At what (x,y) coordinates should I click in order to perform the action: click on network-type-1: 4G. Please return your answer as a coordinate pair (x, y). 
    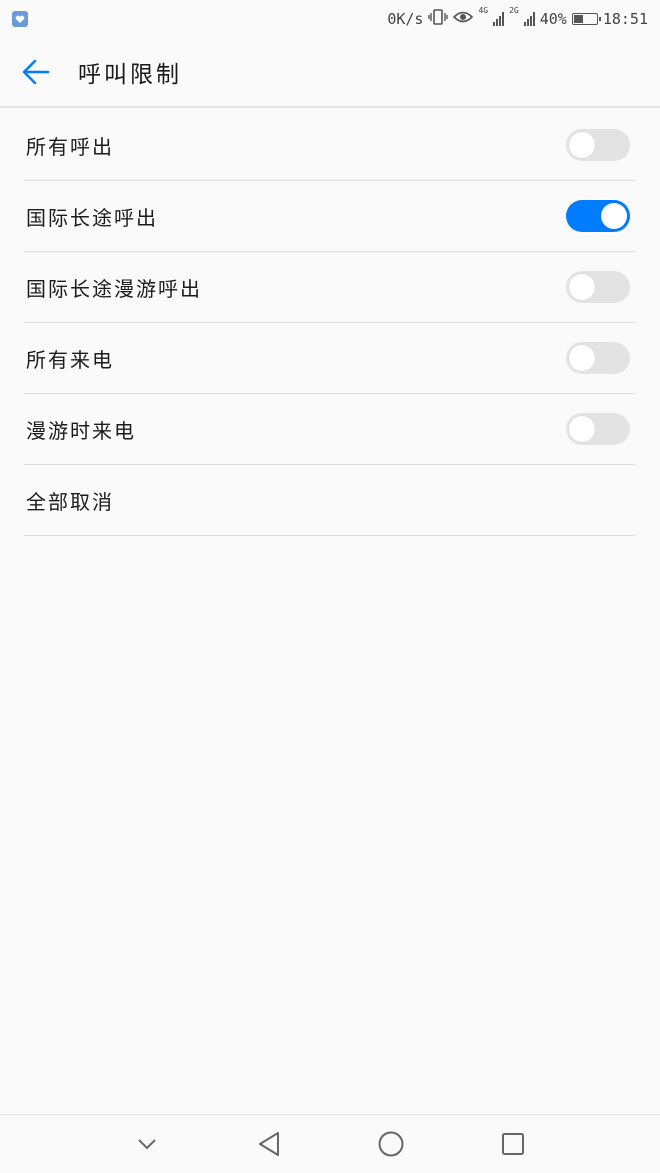
    Looking at the image, I should click on (483, 10).